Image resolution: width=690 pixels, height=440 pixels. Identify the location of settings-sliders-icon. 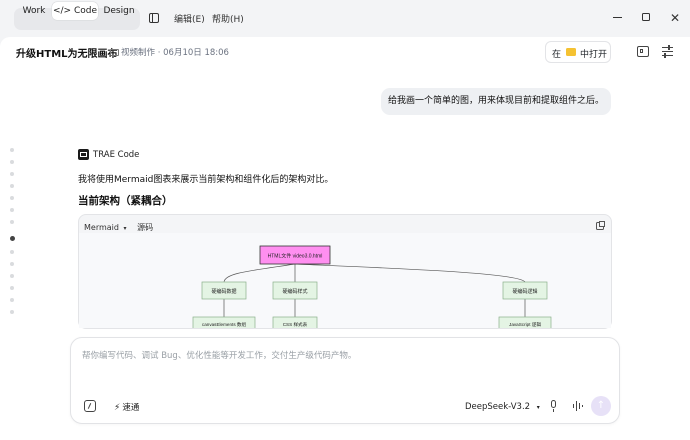
(667, 51).